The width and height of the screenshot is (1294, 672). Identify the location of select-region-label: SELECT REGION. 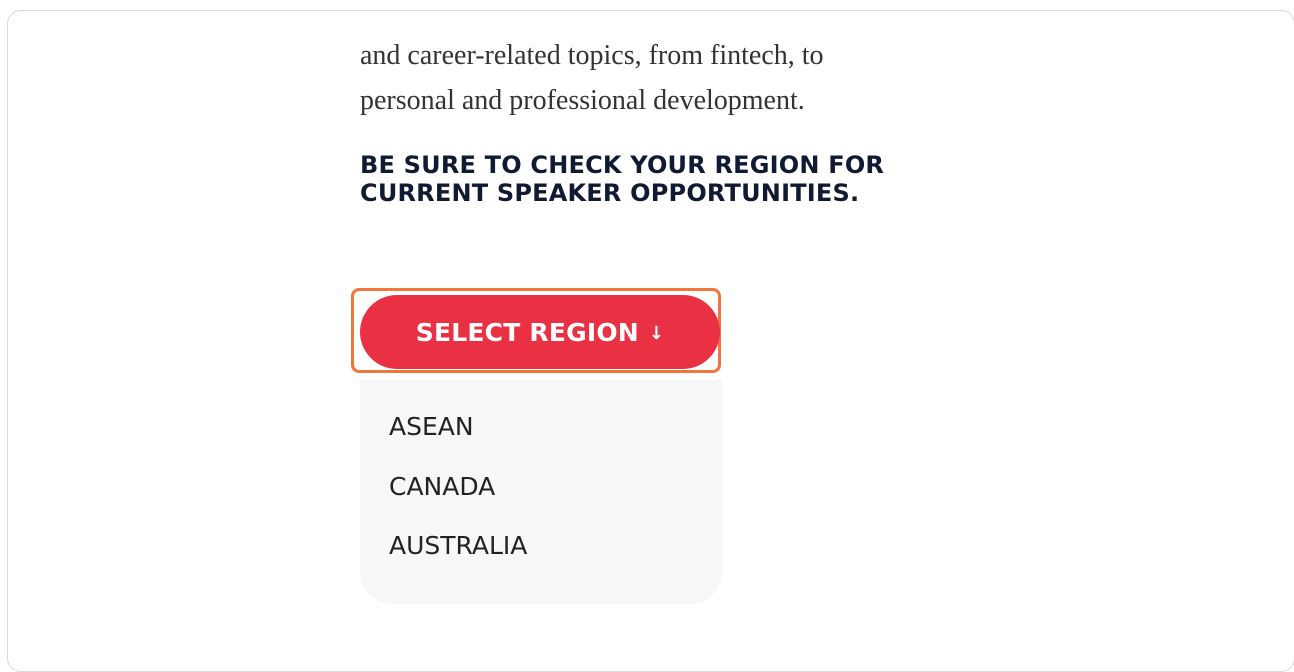
(527, 332).